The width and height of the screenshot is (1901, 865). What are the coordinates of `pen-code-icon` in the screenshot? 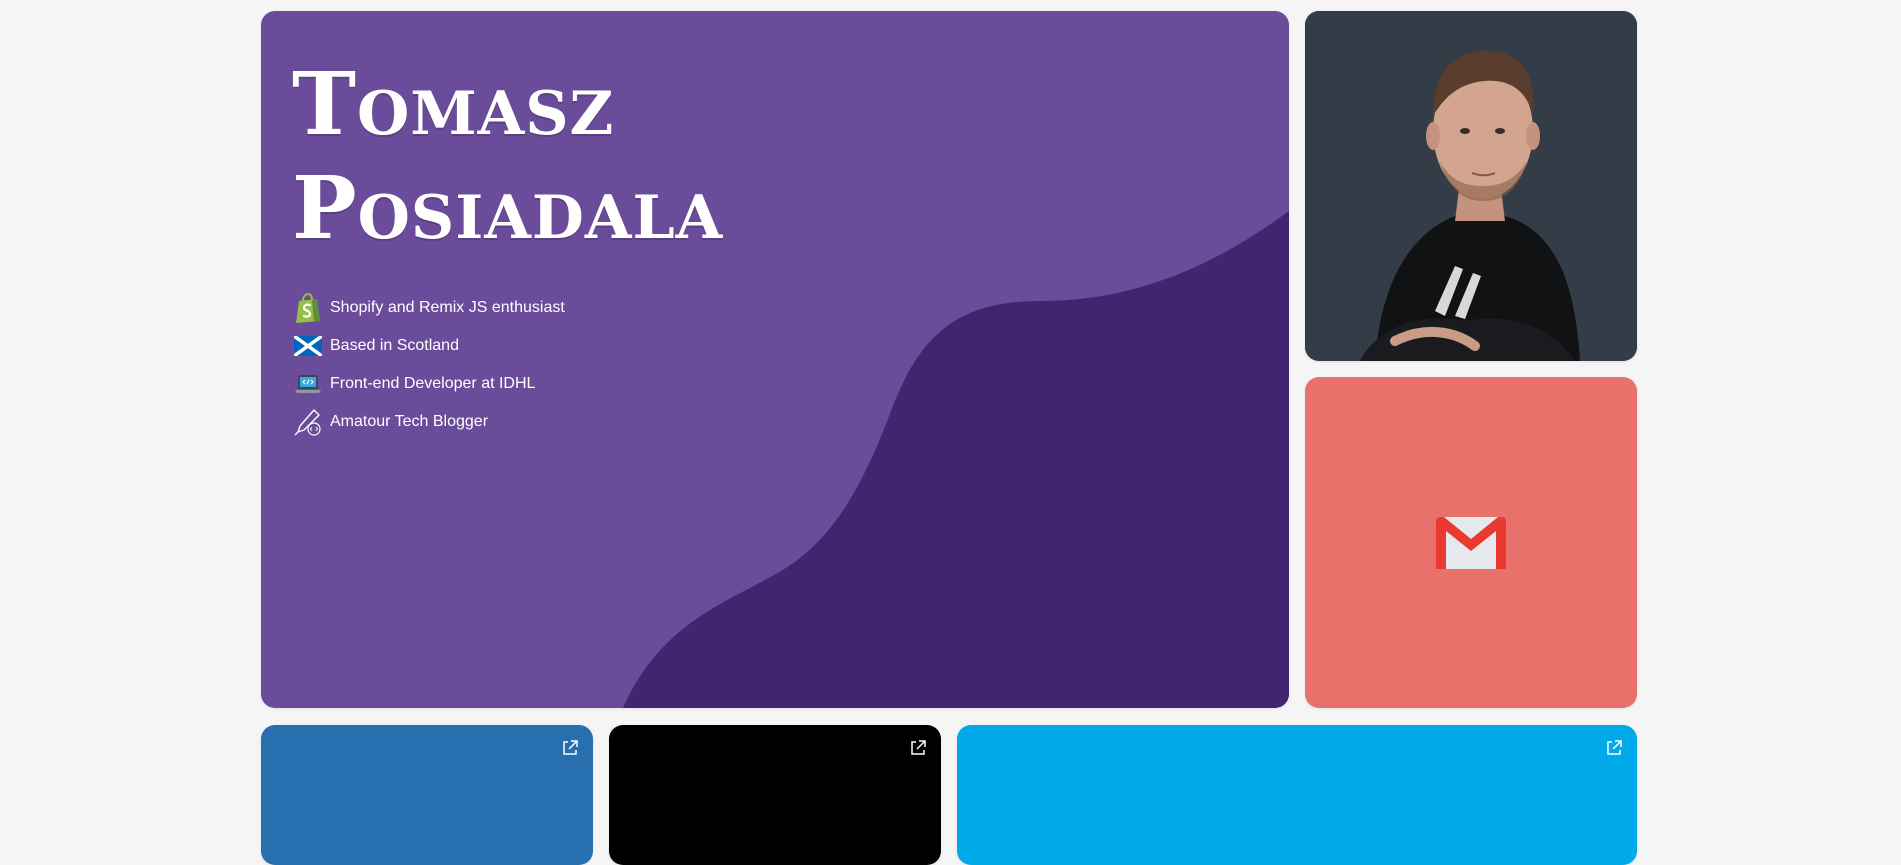 It's located at (308, 422).